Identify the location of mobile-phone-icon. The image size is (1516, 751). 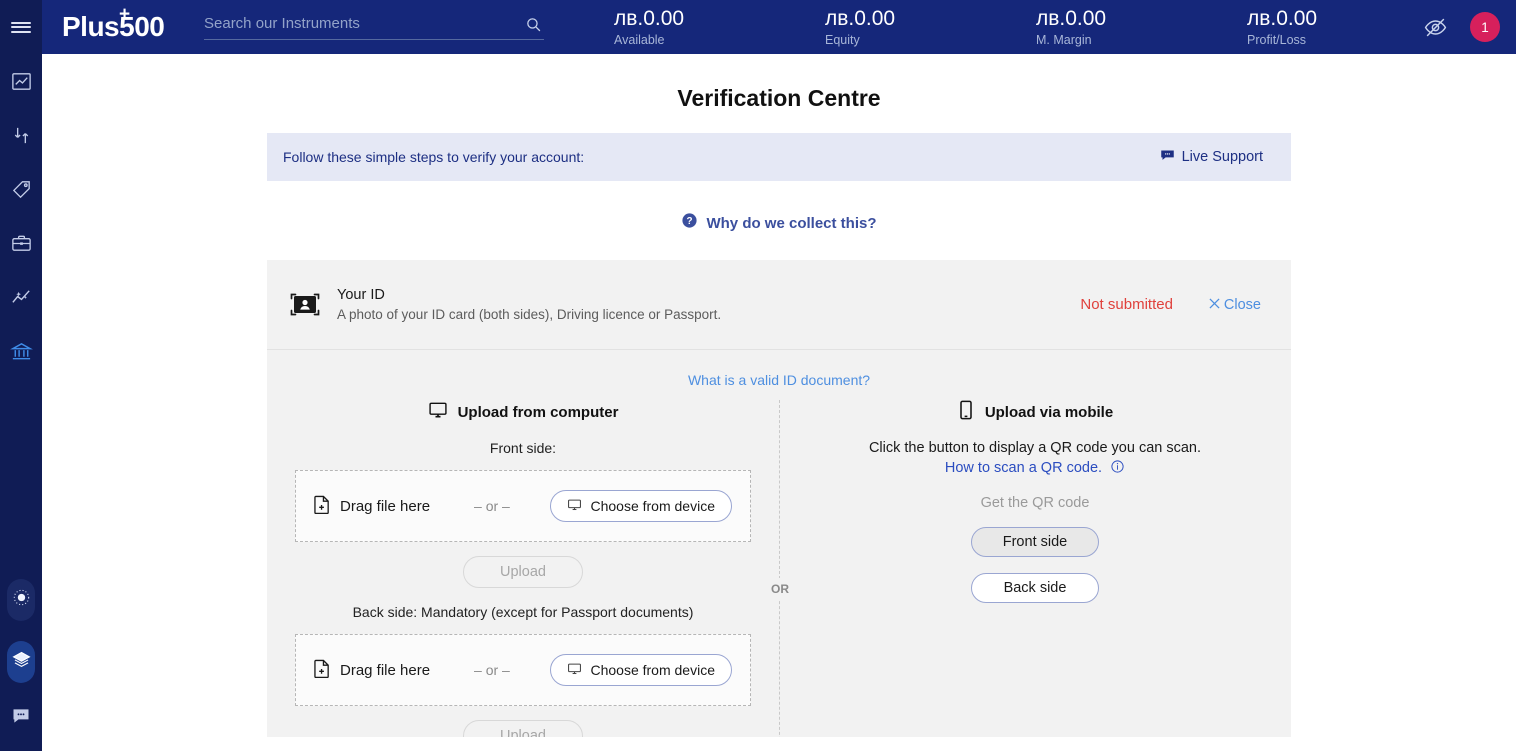
(966, 412).